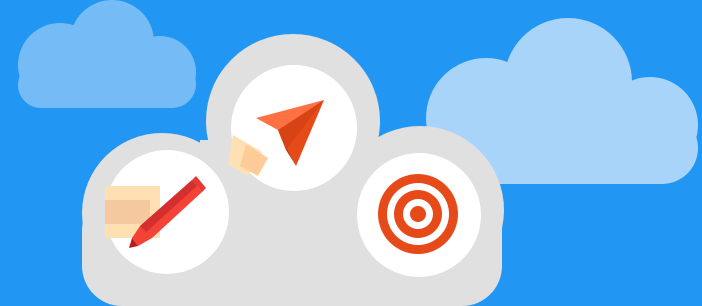 The height and width of the screenshot is (306, 702). What do you see at coordinates (167, 212) in the screenshot?
I see `pencil-badge` at bounding box center [167, 212].